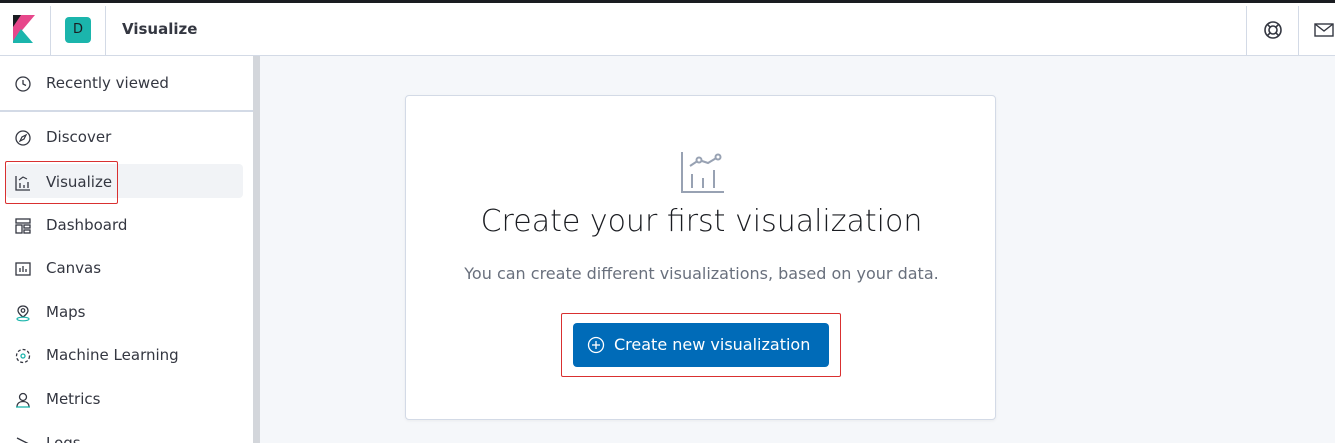 This screenshot has height=443, width=1335. What do you see at coordinates (66, 312) in the screenshot?
I see `nav-label: Maps` at bounding box center [66, 312].